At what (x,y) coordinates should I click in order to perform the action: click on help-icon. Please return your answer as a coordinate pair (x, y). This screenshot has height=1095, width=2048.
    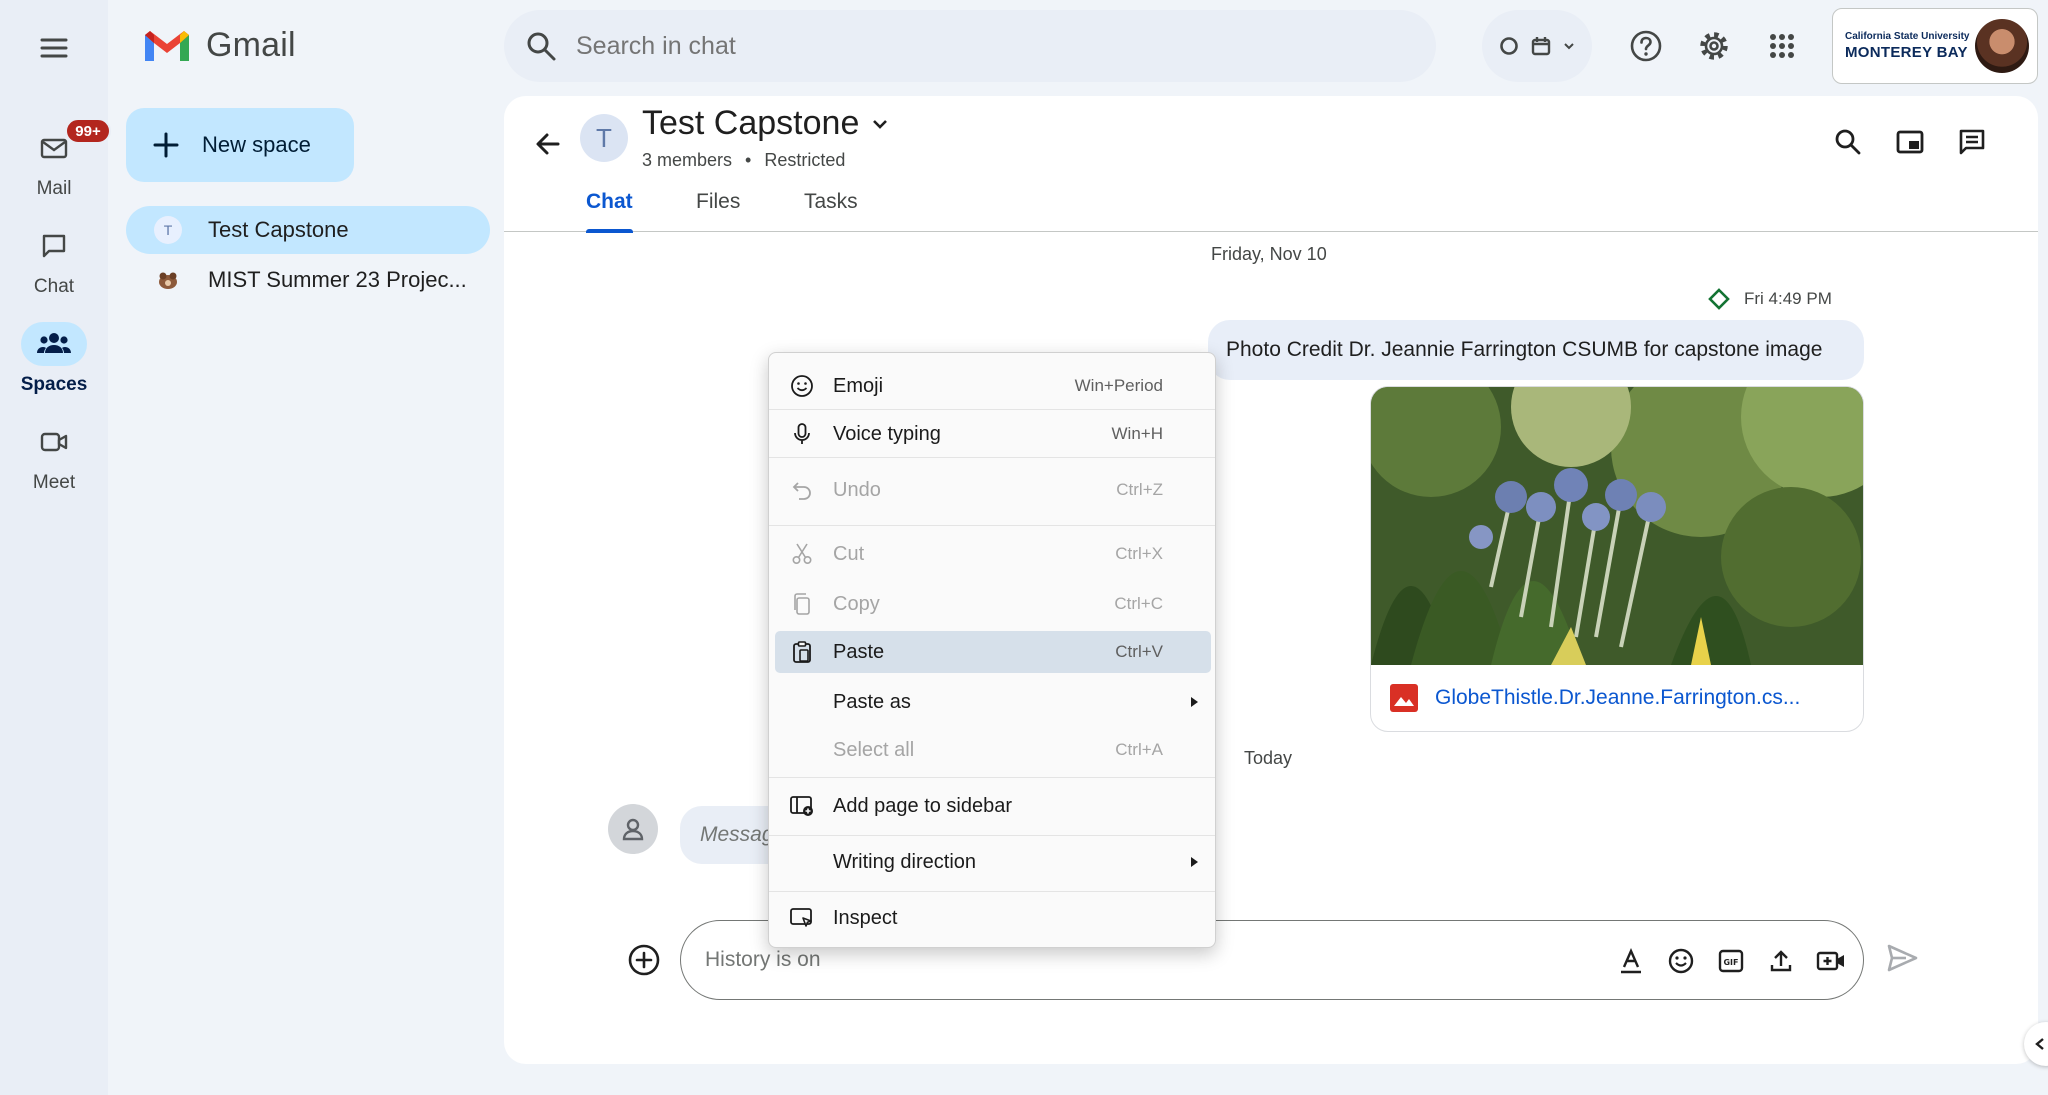
    Looking at the image, I should click on (1646, 46).